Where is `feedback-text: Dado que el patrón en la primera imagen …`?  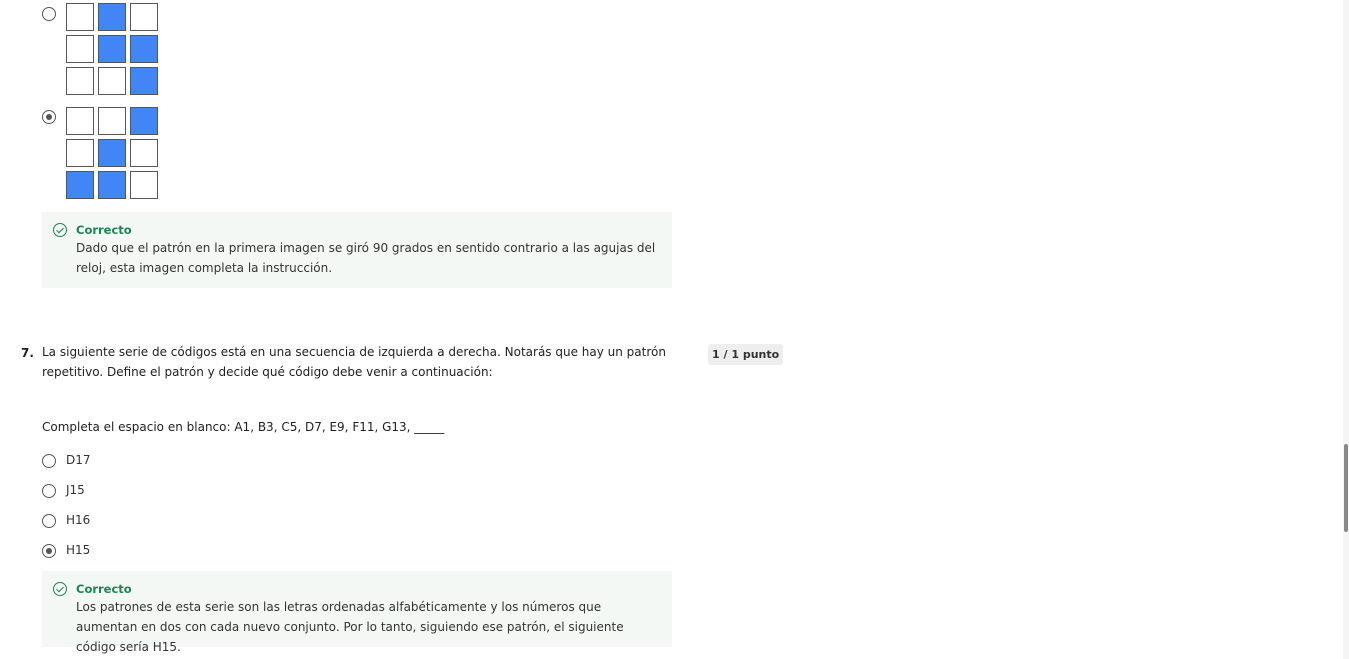
feedback-text: Dado que el patrón en la primera imagen … is located at coordinates (366, 258).